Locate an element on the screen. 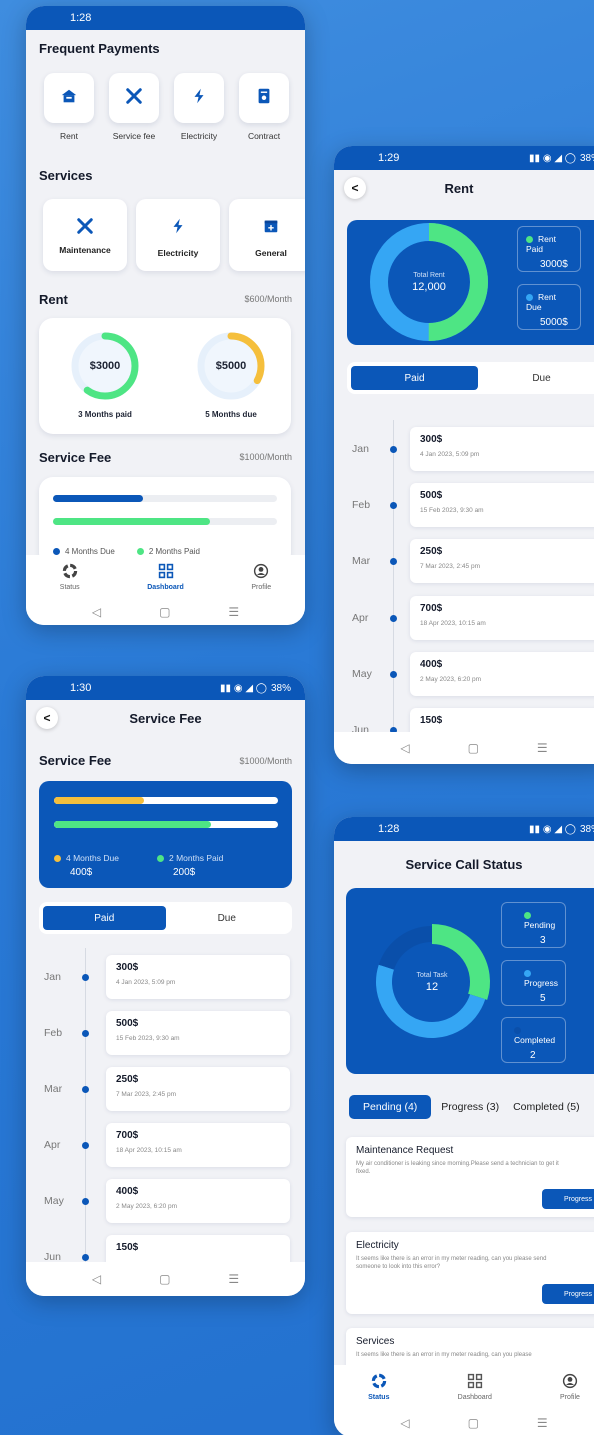 This screenshot has width=594, height=1435. fee-section-title: Service Fee is located at coordinates (75, 457).